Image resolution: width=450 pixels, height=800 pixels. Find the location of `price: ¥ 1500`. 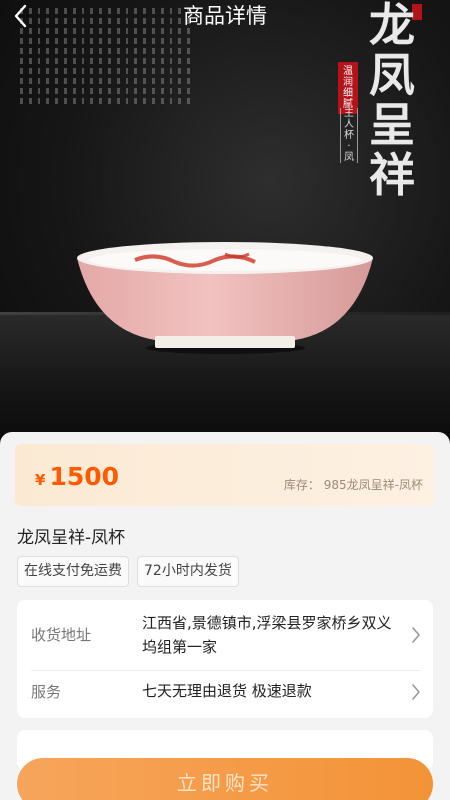

price: ¥ 1500 is located at coordinates (77, 476).